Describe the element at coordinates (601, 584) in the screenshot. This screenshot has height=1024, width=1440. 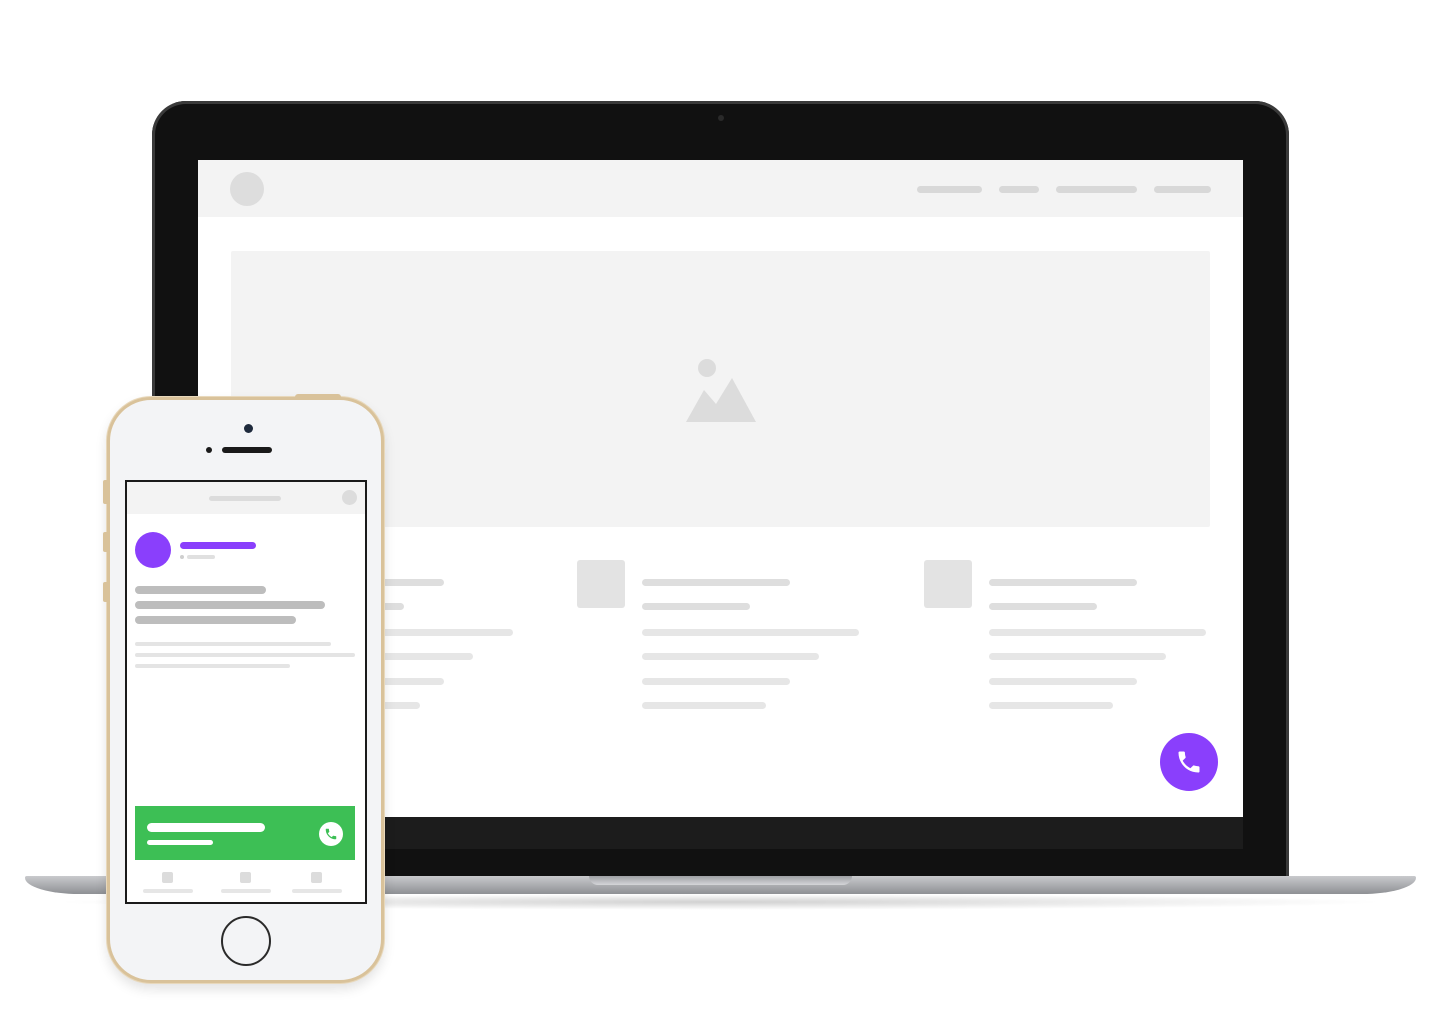
I see `feature-2-icon` at that location.